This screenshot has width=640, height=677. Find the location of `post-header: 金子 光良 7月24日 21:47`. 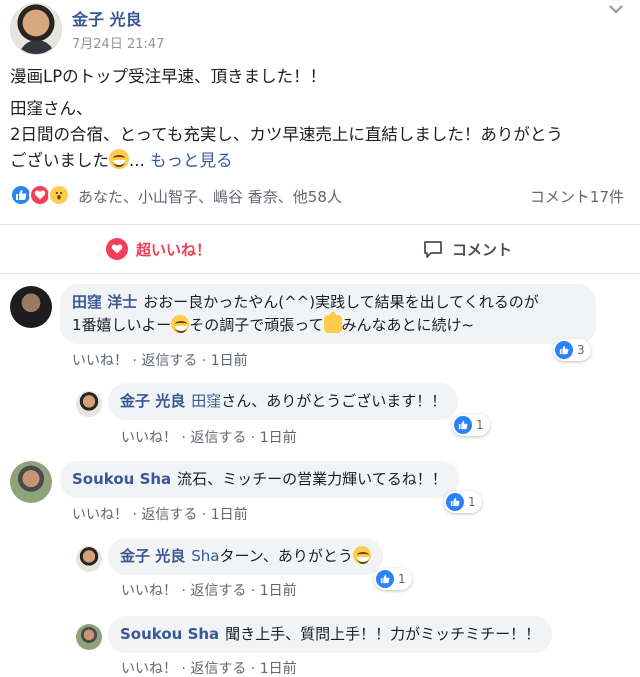

post-header: 金子 光良 7月24日 21:47 is located at coordinates (320, 29).